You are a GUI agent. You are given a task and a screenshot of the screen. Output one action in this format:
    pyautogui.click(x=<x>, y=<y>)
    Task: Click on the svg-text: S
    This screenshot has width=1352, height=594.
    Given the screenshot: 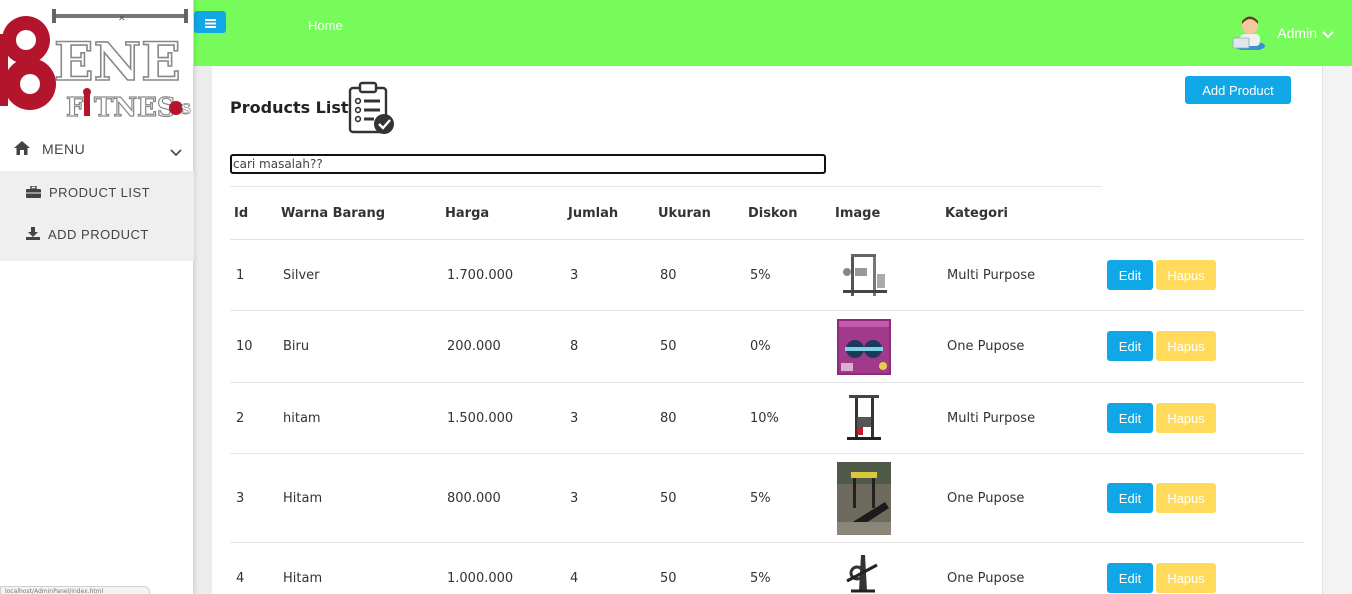 What is the action you would take?
    pyautogui.click(x=186, y=110)
    